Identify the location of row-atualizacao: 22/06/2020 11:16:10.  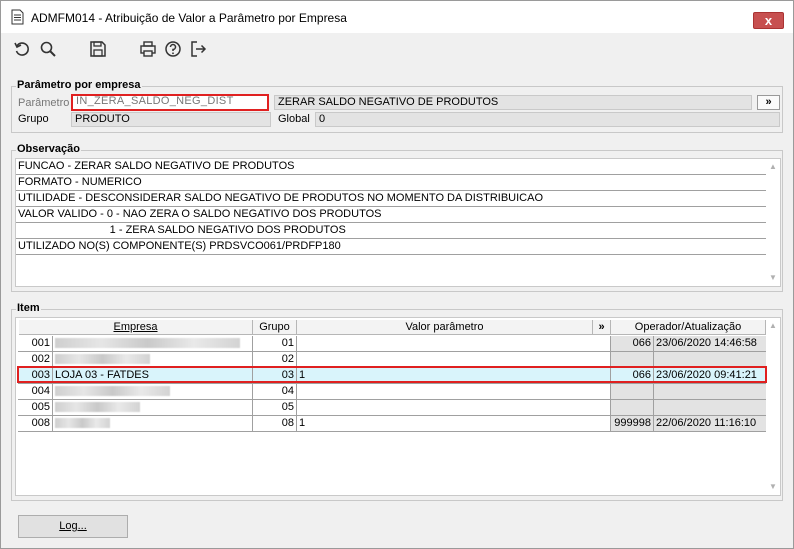
(711, 424).